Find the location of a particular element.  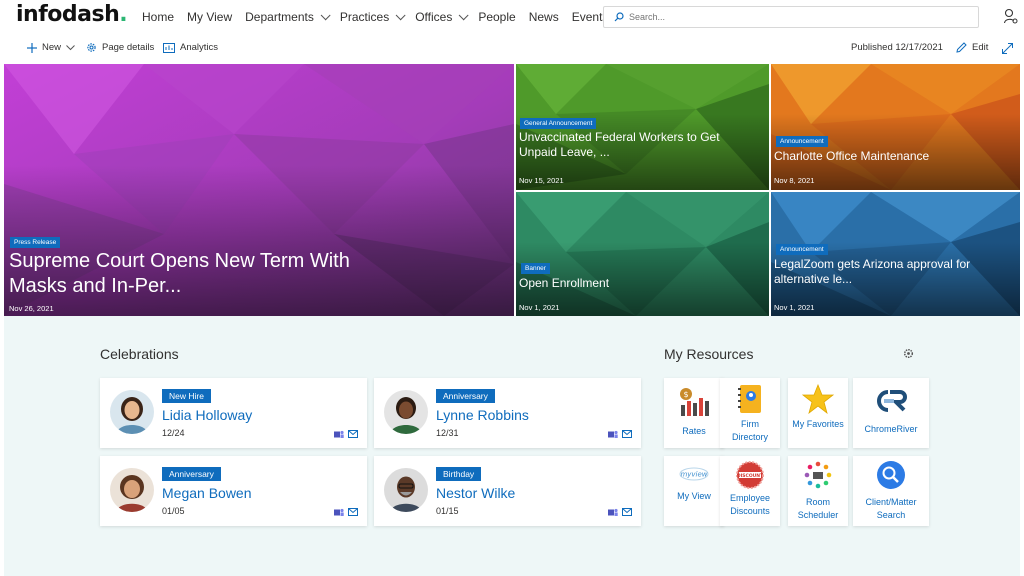

nav-item-offices: Offices is located at coordinates (442, 16).